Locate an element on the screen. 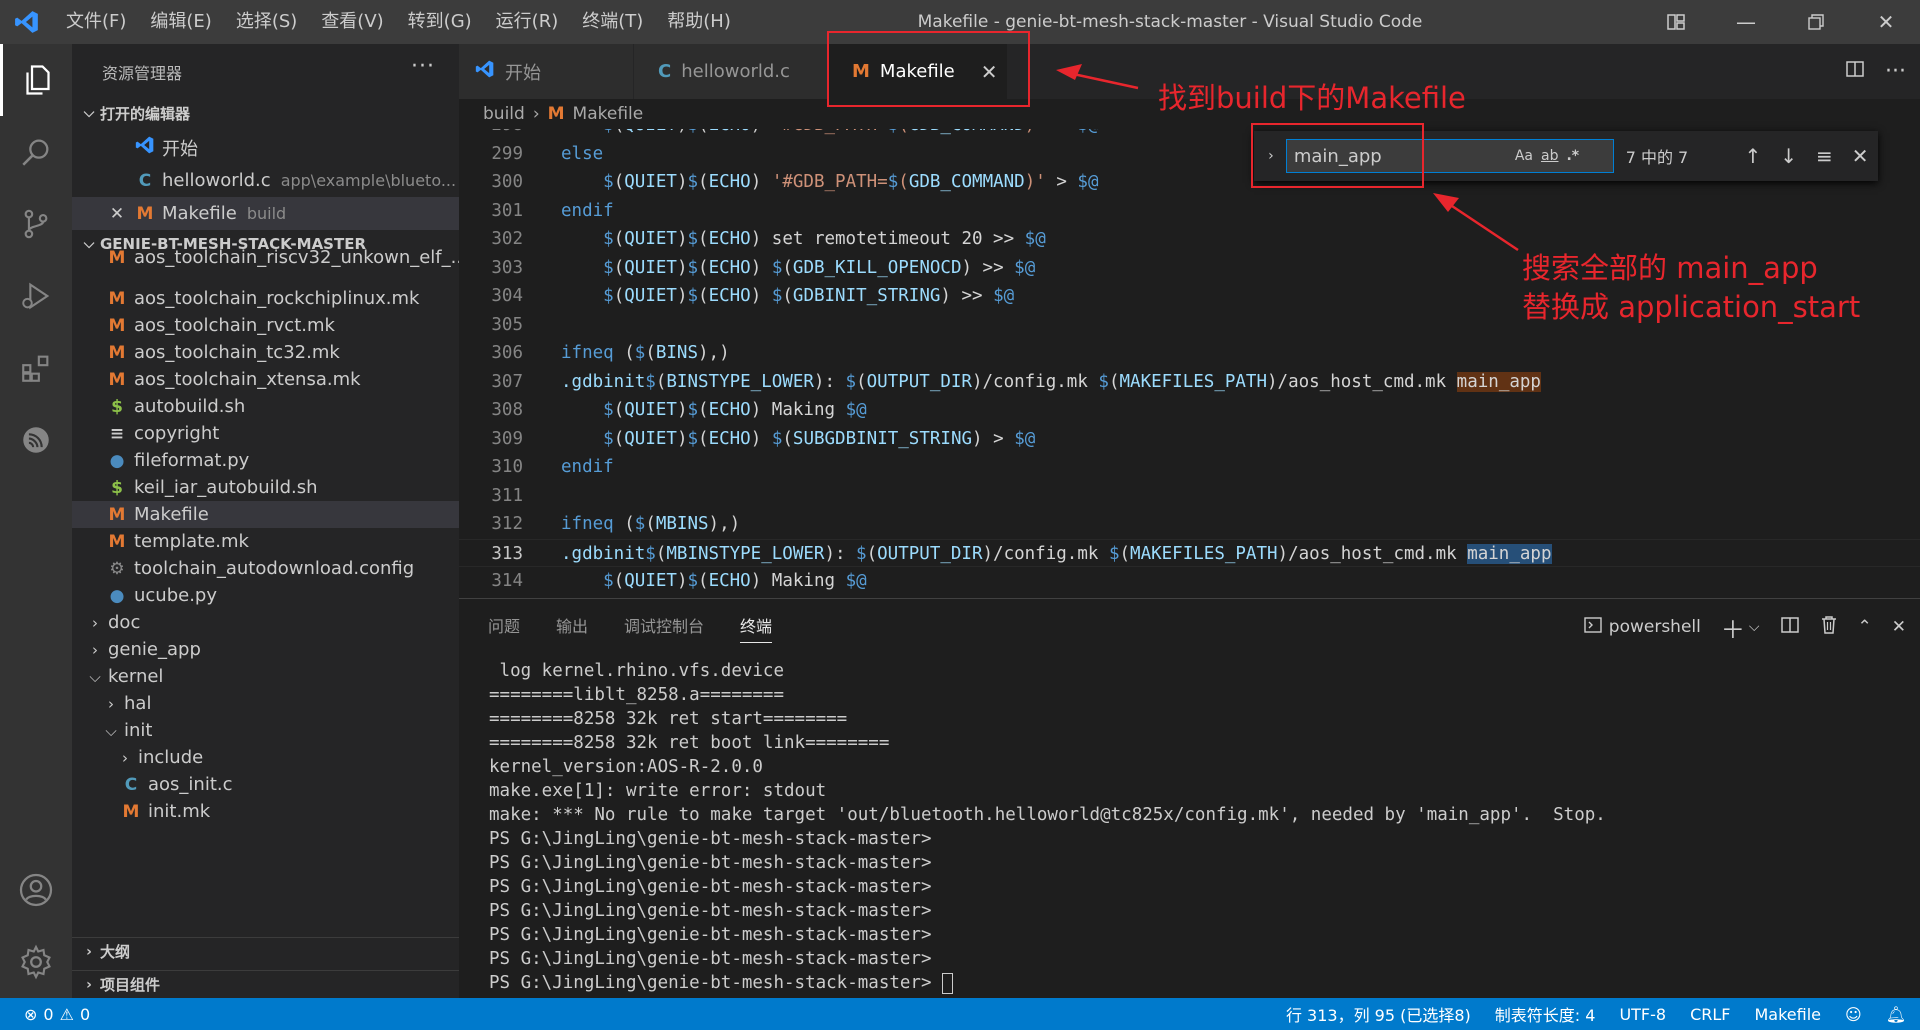  file-item: ⚙ toolchain_autodownload.config is located at coordinates (265, 568).